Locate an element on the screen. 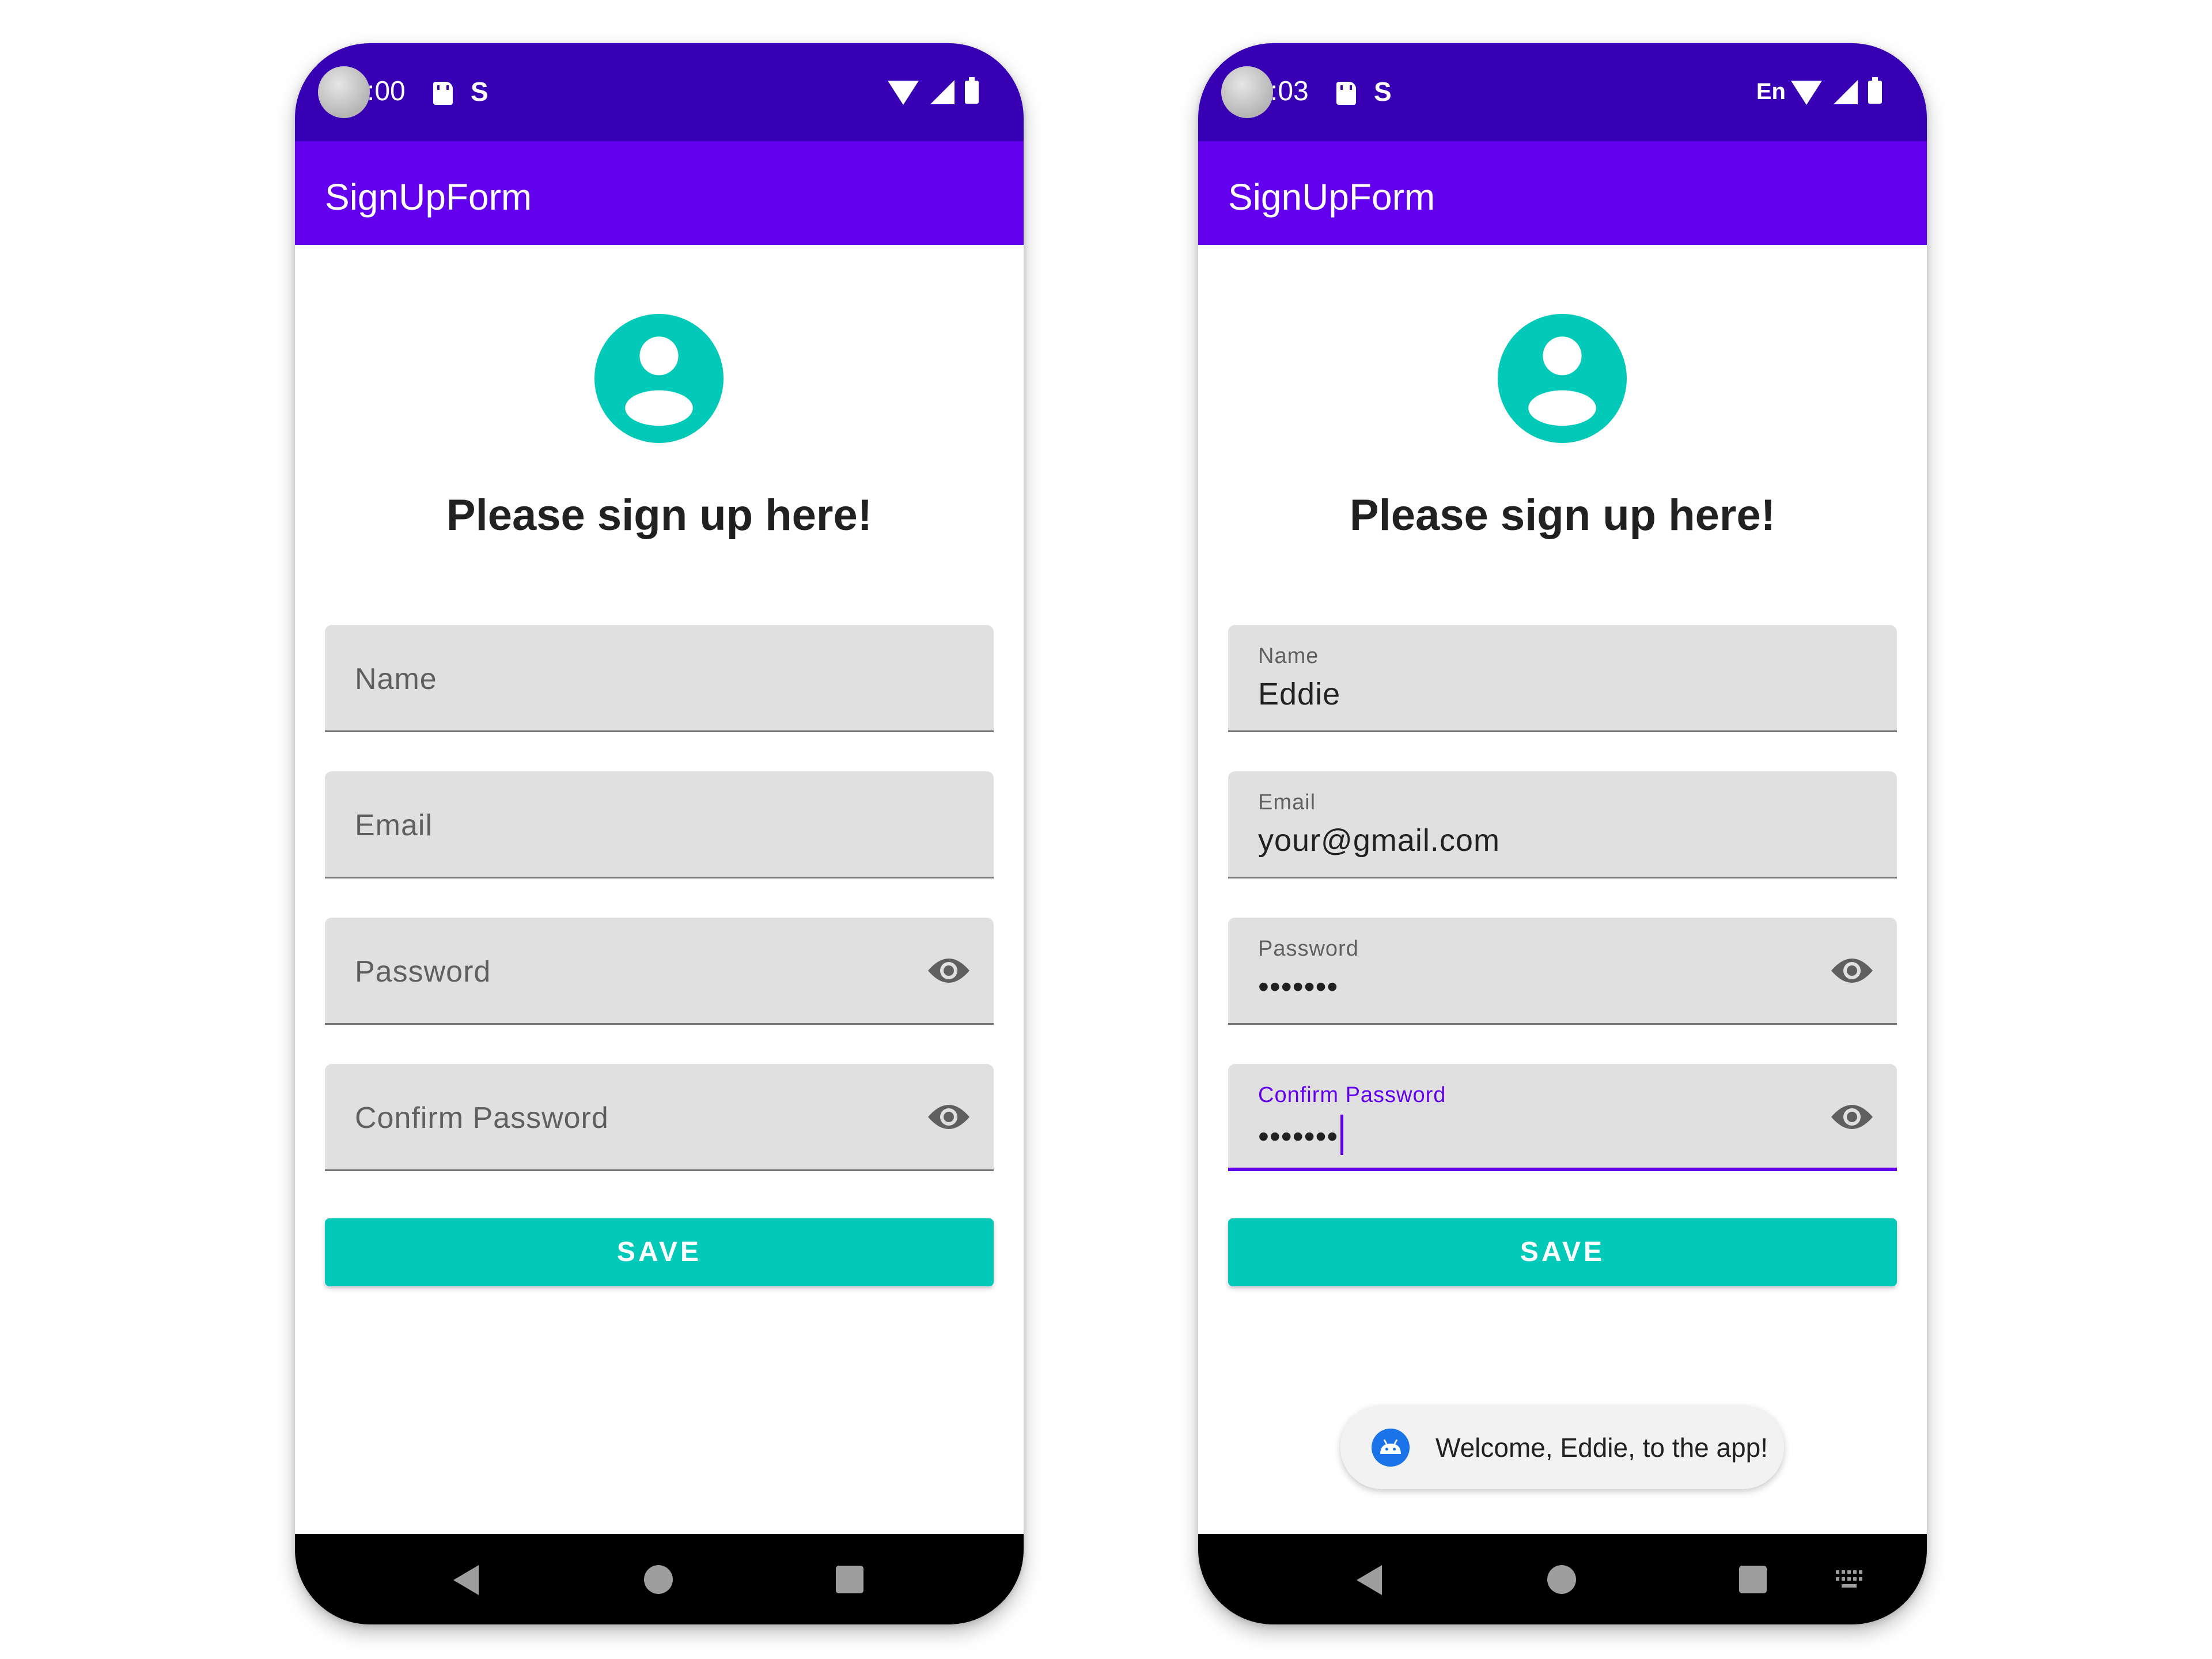 This screenshot has width=2212, height=1659. password-value: ••••••• is located at coordinates (1298, 986).